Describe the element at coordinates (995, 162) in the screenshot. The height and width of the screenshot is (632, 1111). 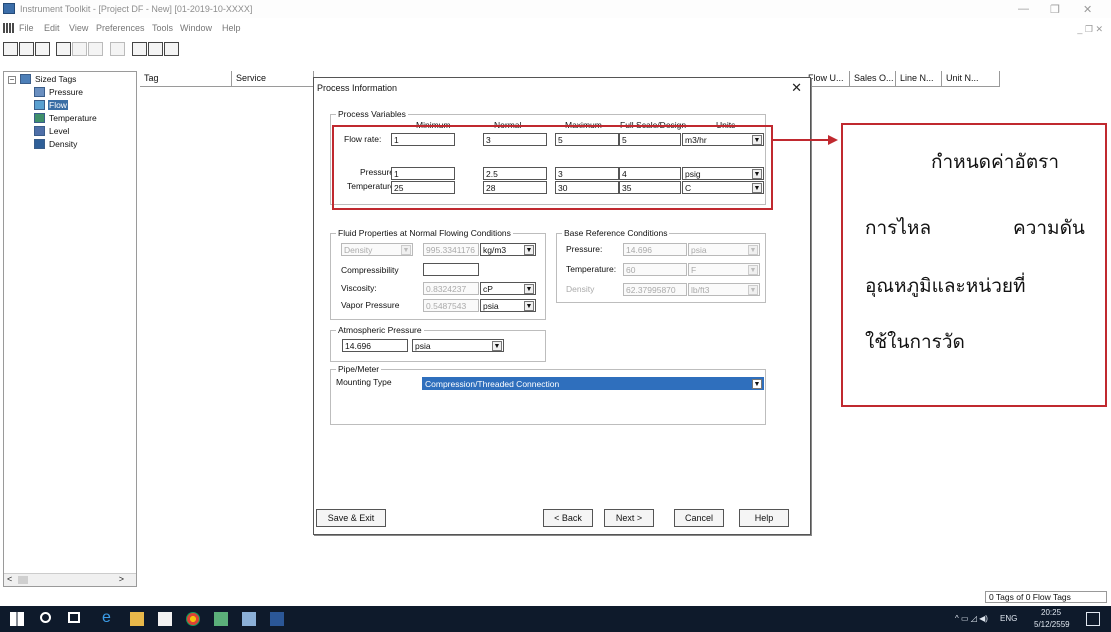
I see `annotation-line-1: กำหนดค่าอัตรา` at that location.